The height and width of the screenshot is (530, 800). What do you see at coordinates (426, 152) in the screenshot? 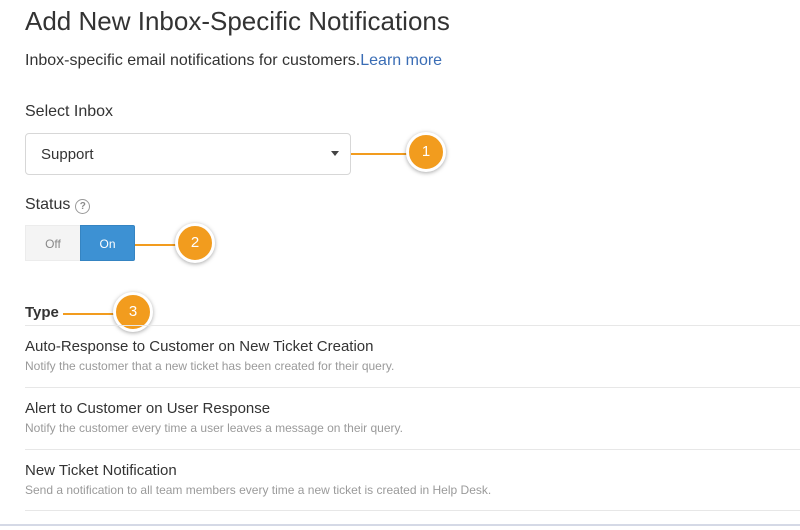
I see `callout-badge-1: 1` at bounding box center [426, 152].